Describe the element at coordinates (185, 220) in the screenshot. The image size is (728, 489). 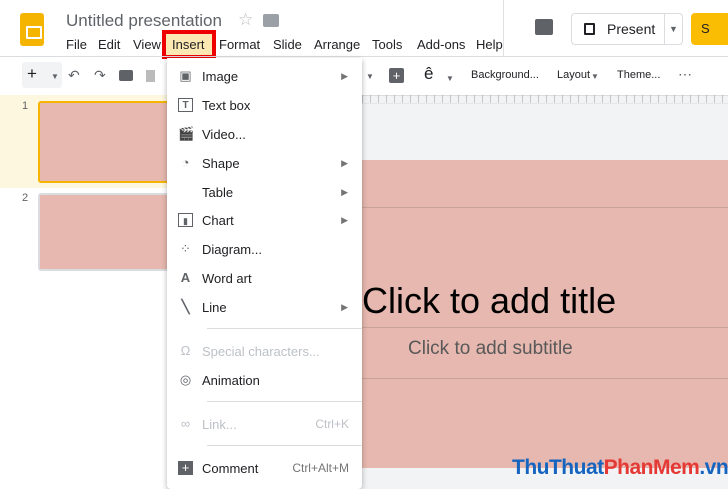
I see `chart-icon: ▮` at that location.